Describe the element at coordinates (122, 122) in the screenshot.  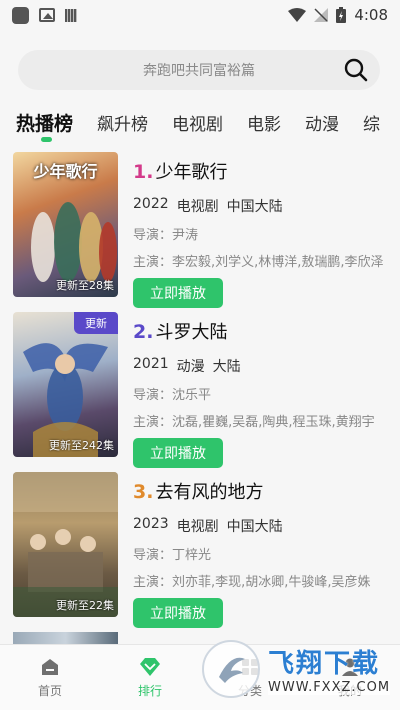
I see `tab-rising: 飙升榜` at that location.